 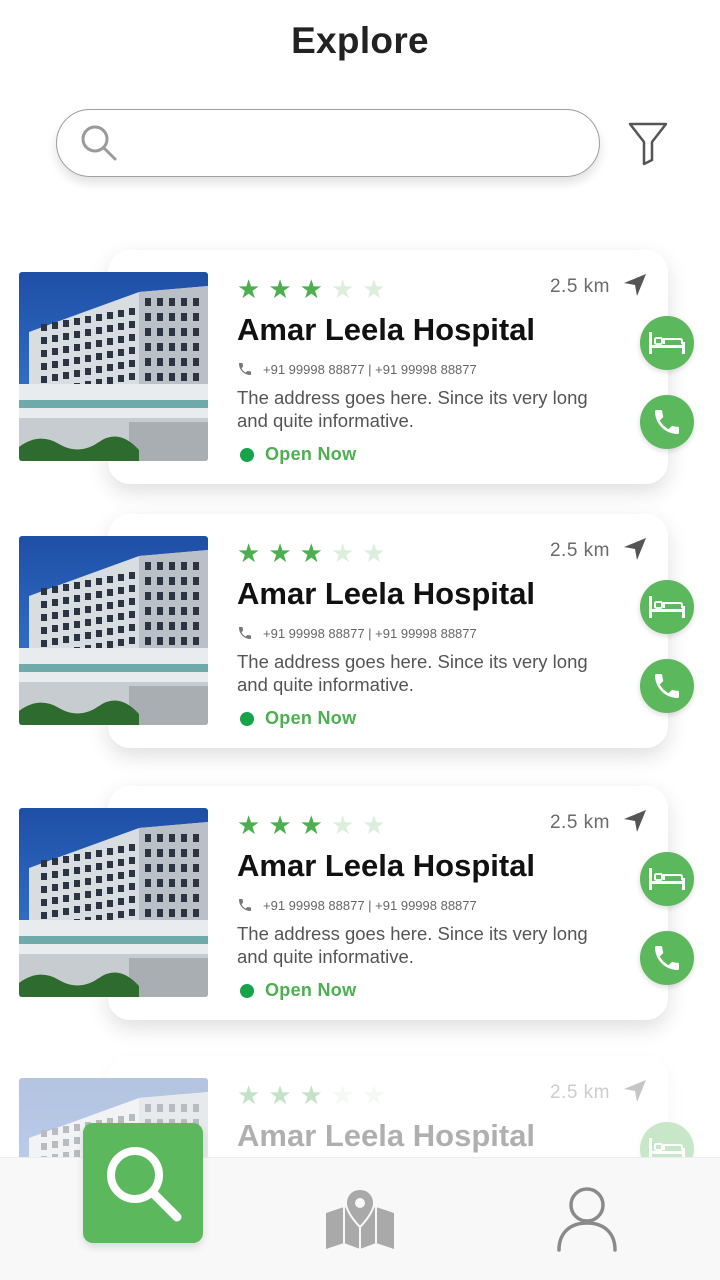 I want to click on search-bar, so click(x=328, y=143).